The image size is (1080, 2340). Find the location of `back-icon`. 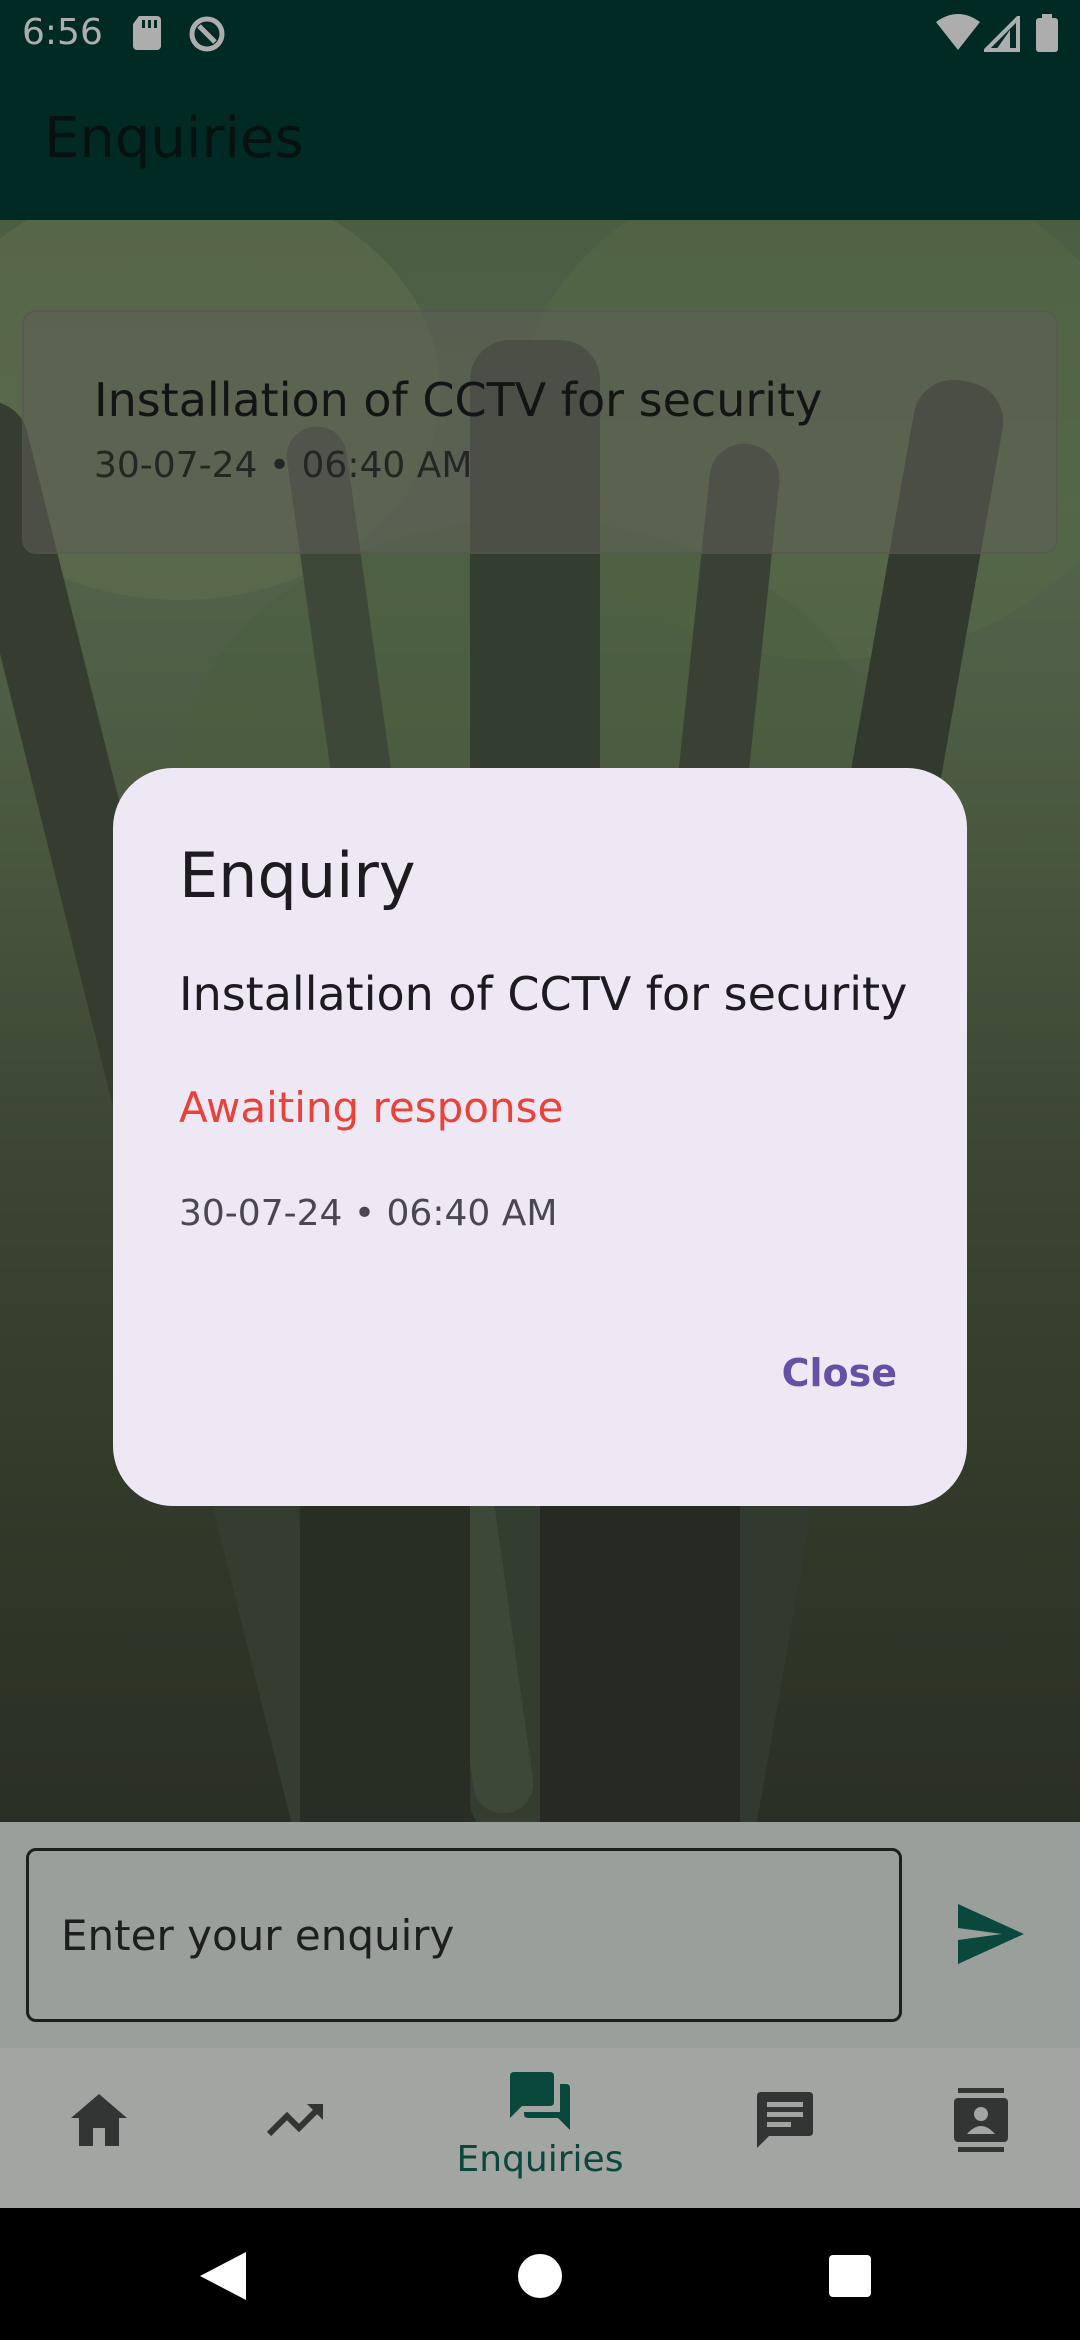

back-icon is located at coordinates (223, 2276).